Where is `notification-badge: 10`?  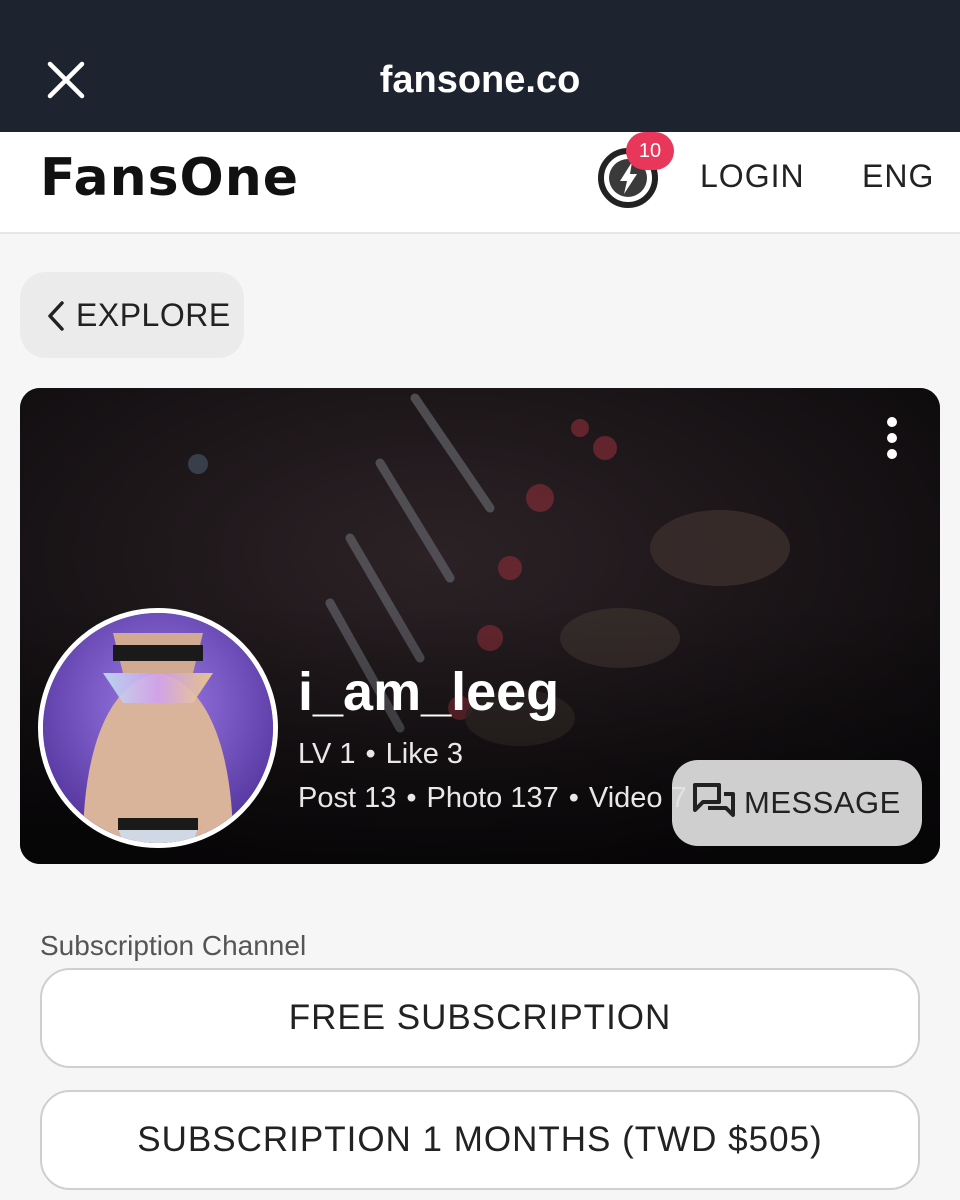 notification-badge: 10 is located at coordinates (650, 151).